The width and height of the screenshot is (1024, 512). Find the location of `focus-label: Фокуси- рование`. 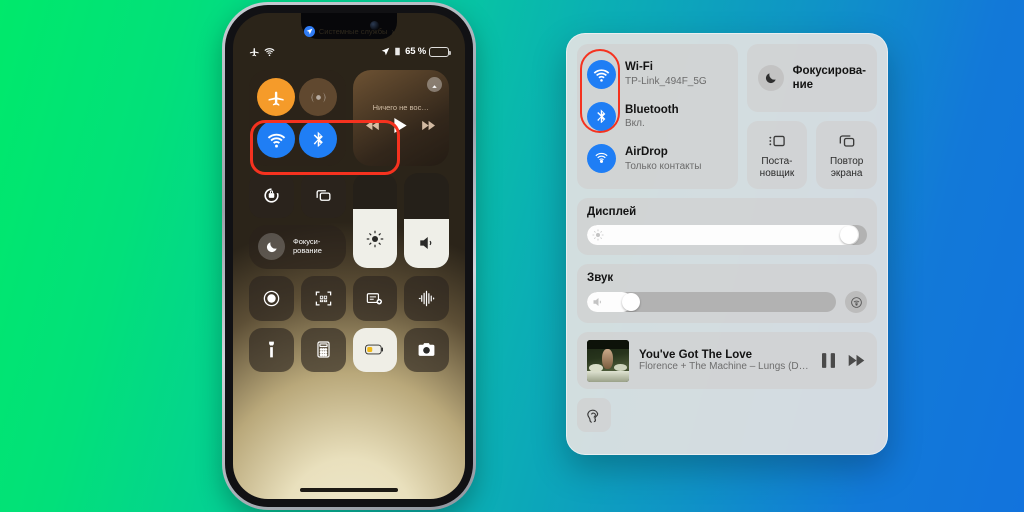

focus-label: Фокуси- рование is located at coordinates (307, 246).